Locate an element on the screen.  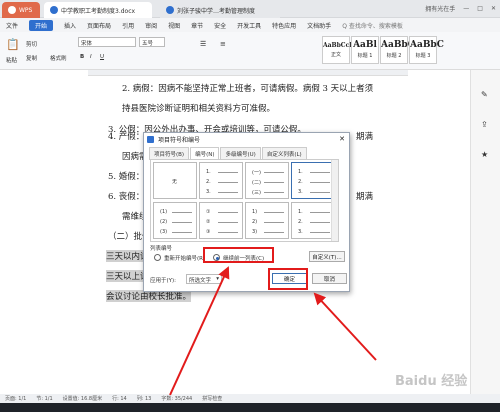
arrow-to-ok is located at coordinates (345, 326).